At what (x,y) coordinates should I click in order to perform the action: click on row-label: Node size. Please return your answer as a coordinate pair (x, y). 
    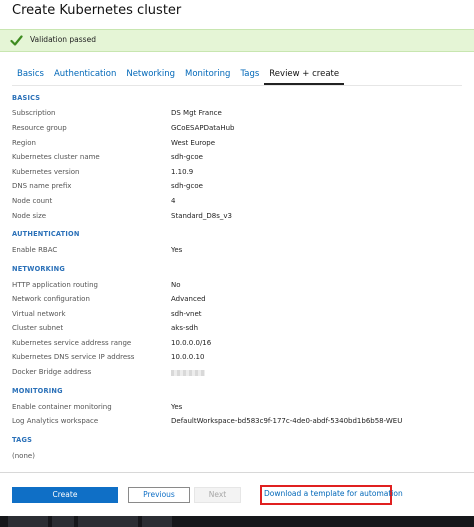
    Looking at the image, I should click on (29, 216).